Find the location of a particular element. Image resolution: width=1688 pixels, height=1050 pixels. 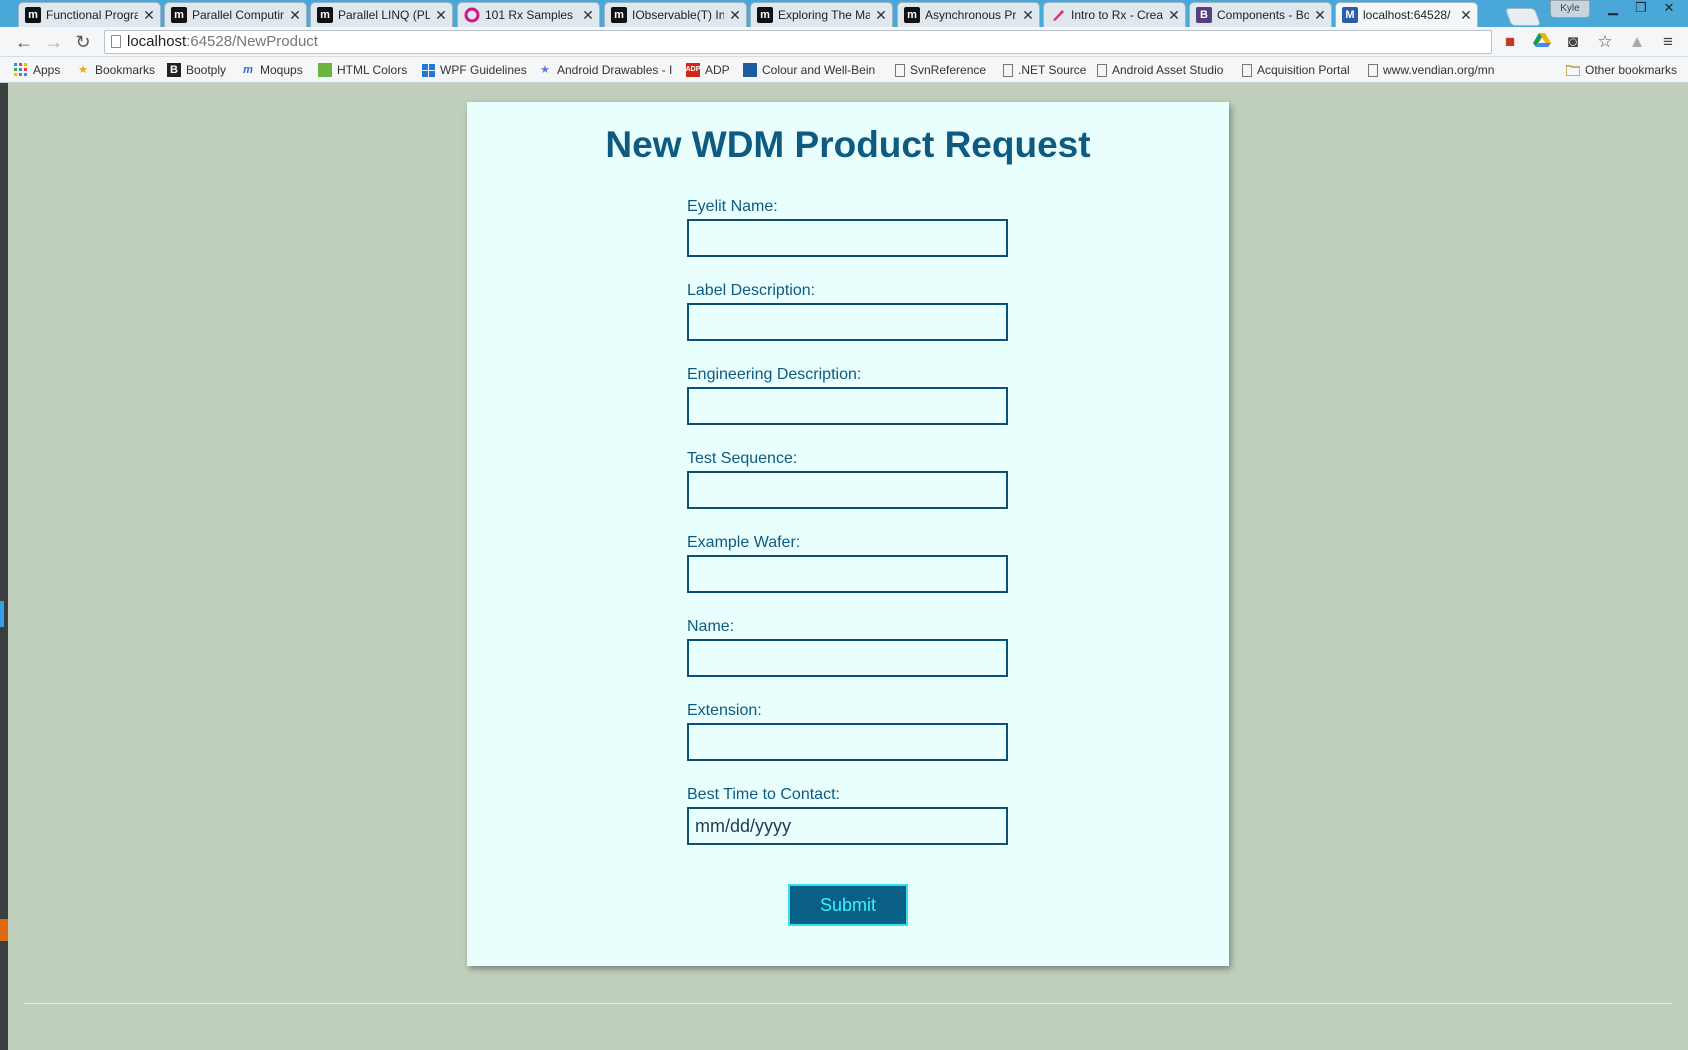

bookmark-link: Colour and Well-Bein is located at coordinates (809, 70).